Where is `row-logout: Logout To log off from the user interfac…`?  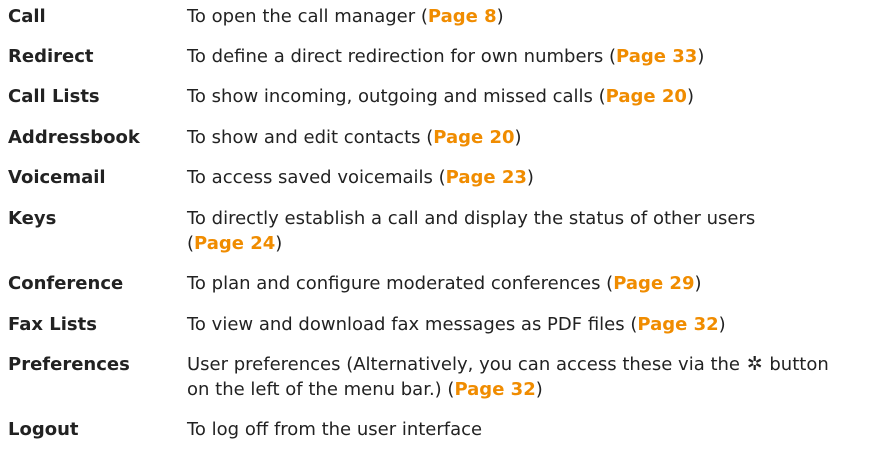 row-logout: Logout To log off from the user interfac… is located at coordinates (447, 429).